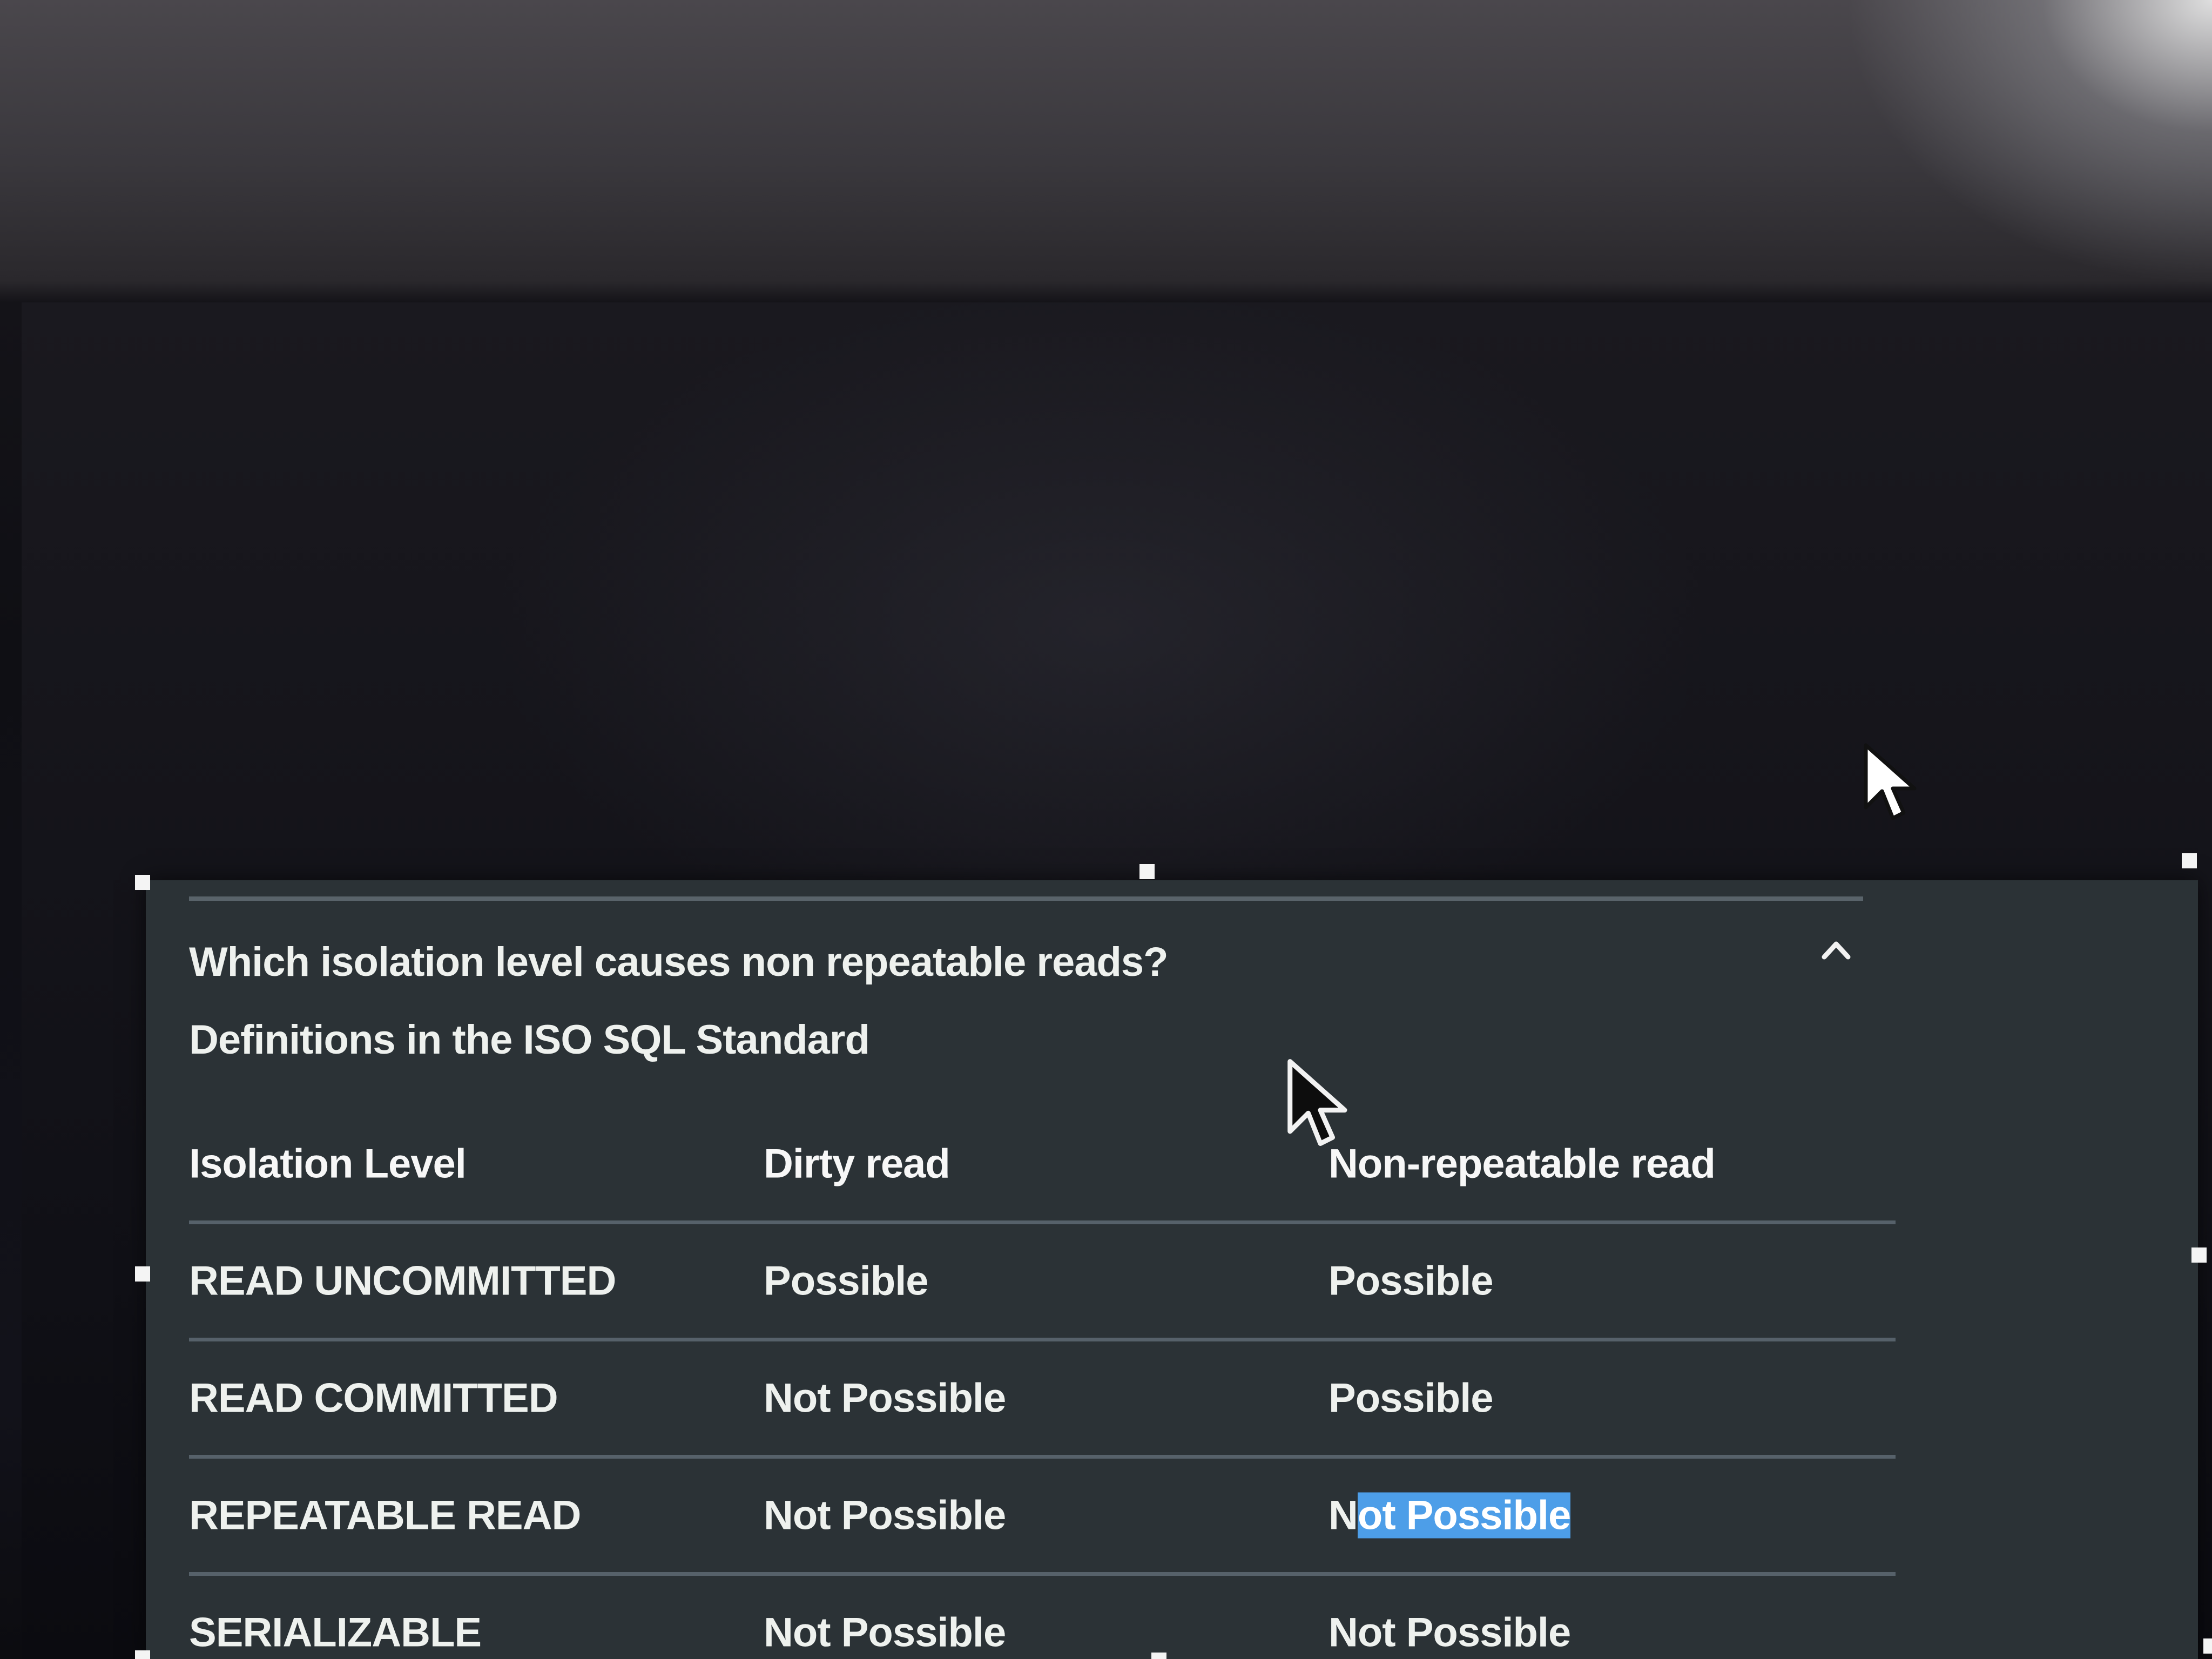 This screenshot has width=2212, height=1659. I want to click on table-caption: Definitions in the ISO SQL Standard, so click(529, 1040).